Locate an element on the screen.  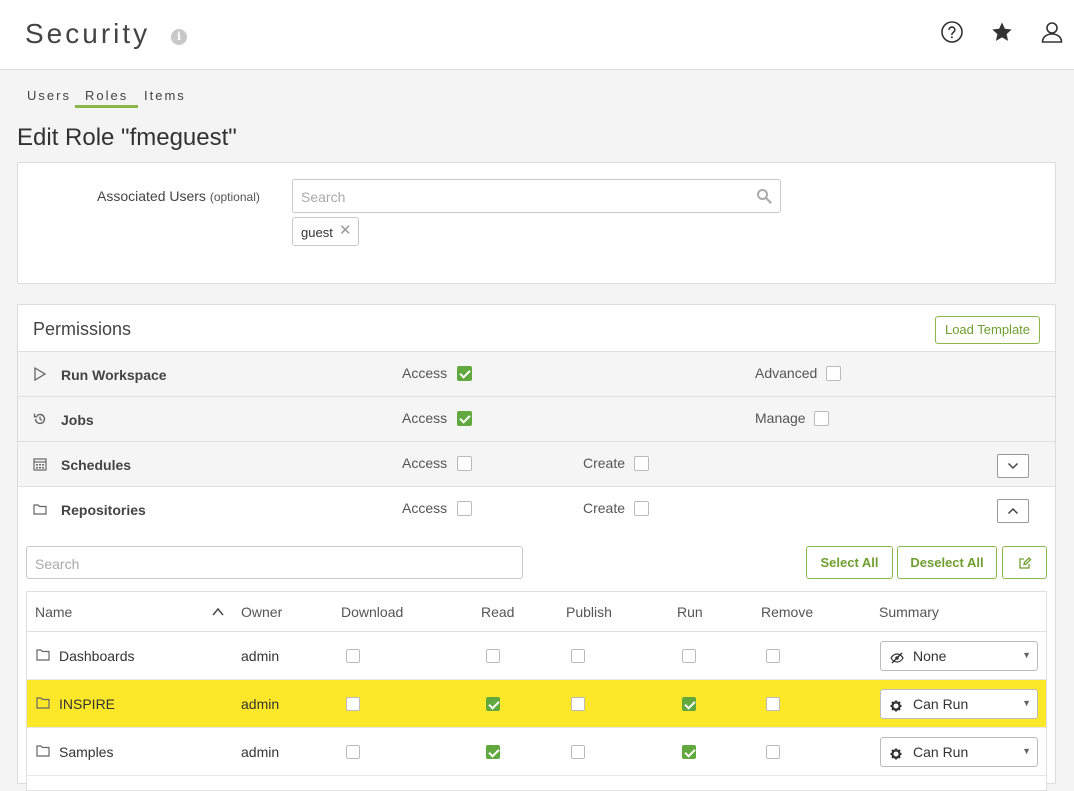
collapse-repositories-button is located at coordinates (1013, 511).